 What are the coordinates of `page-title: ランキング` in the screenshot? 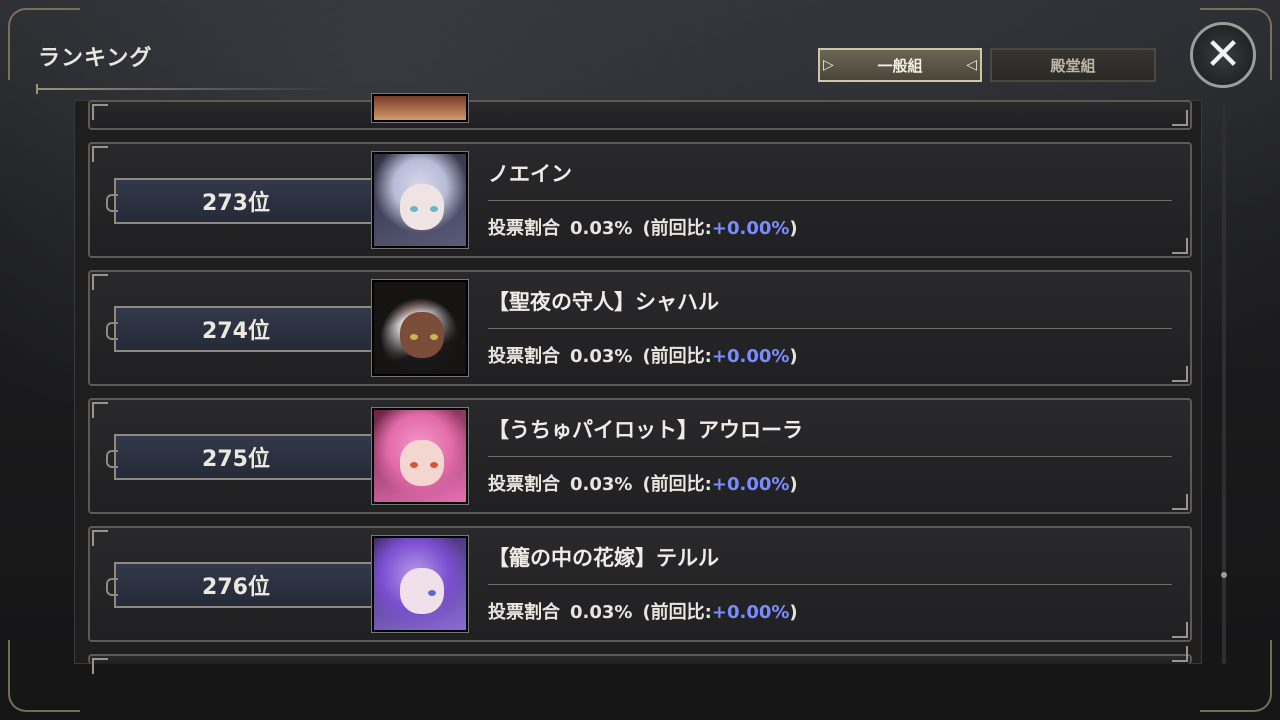 It's located at (95, 58).